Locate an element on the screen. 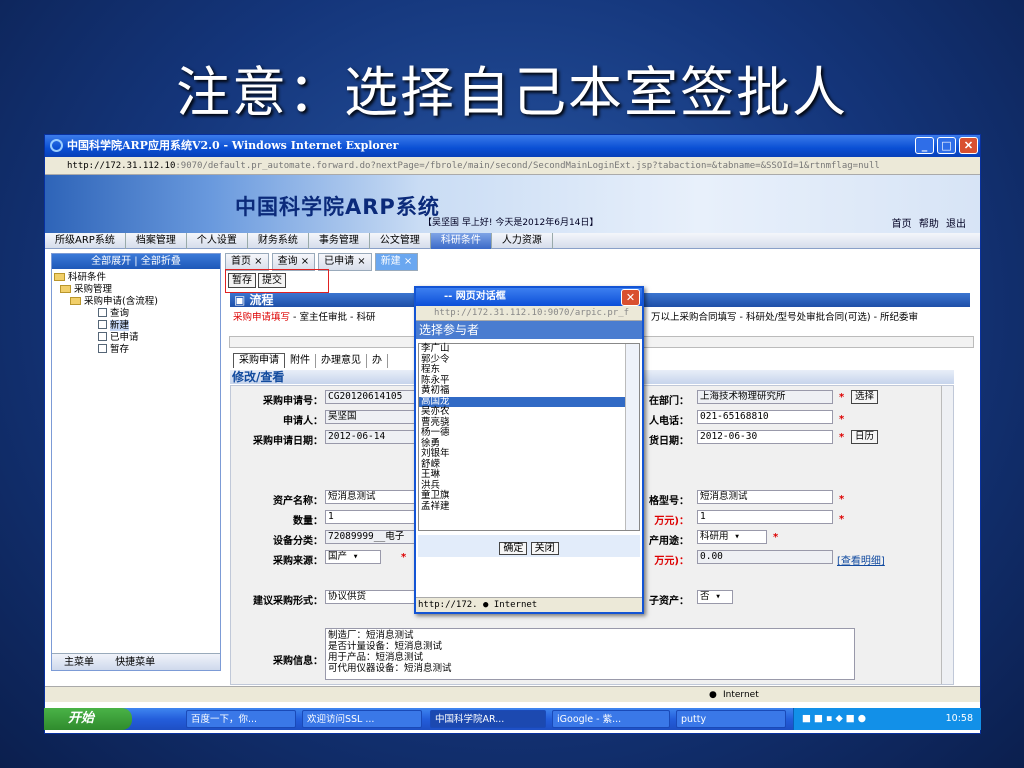  taskbar-item: putty is located at coordinates (731, 719).